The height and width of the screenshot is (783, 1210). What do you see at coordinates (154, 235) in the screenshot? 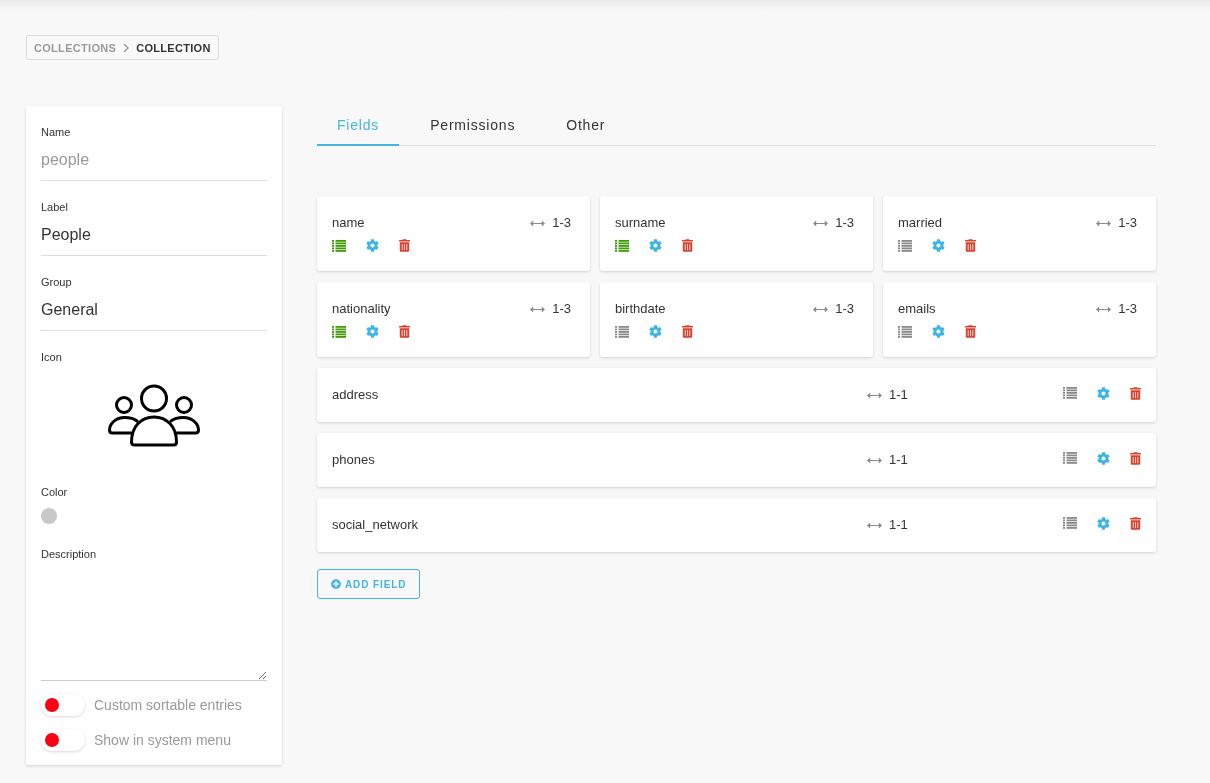
I see `text-field: People` at bounding box center [154, 235].